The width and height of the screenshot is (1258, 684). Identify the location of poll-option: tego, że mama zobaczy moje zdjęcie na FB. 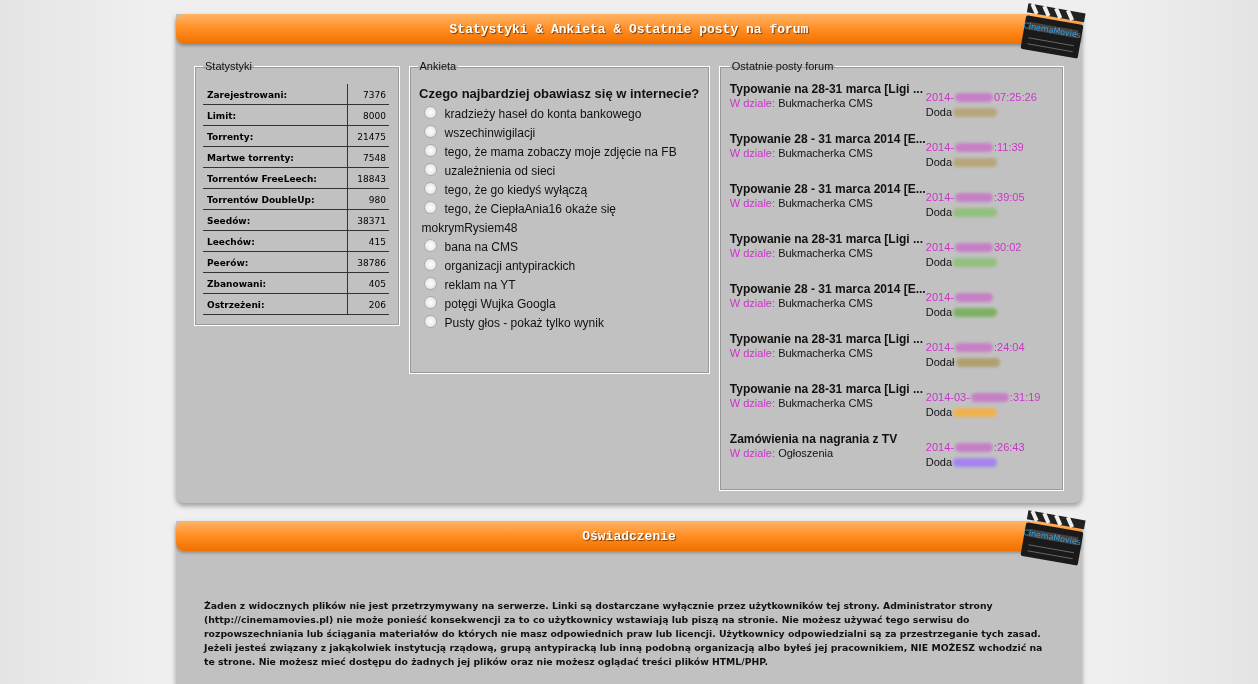
(559, 152).